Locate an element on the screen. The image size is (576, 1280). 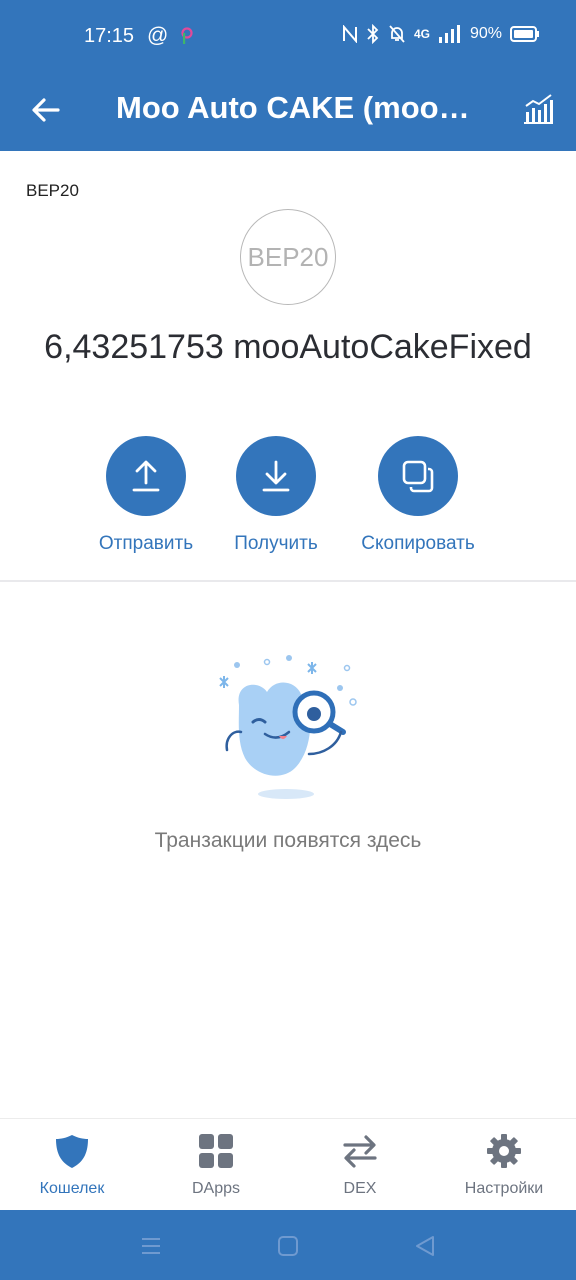
copy-button-circle is located at coordinates (418, 476).